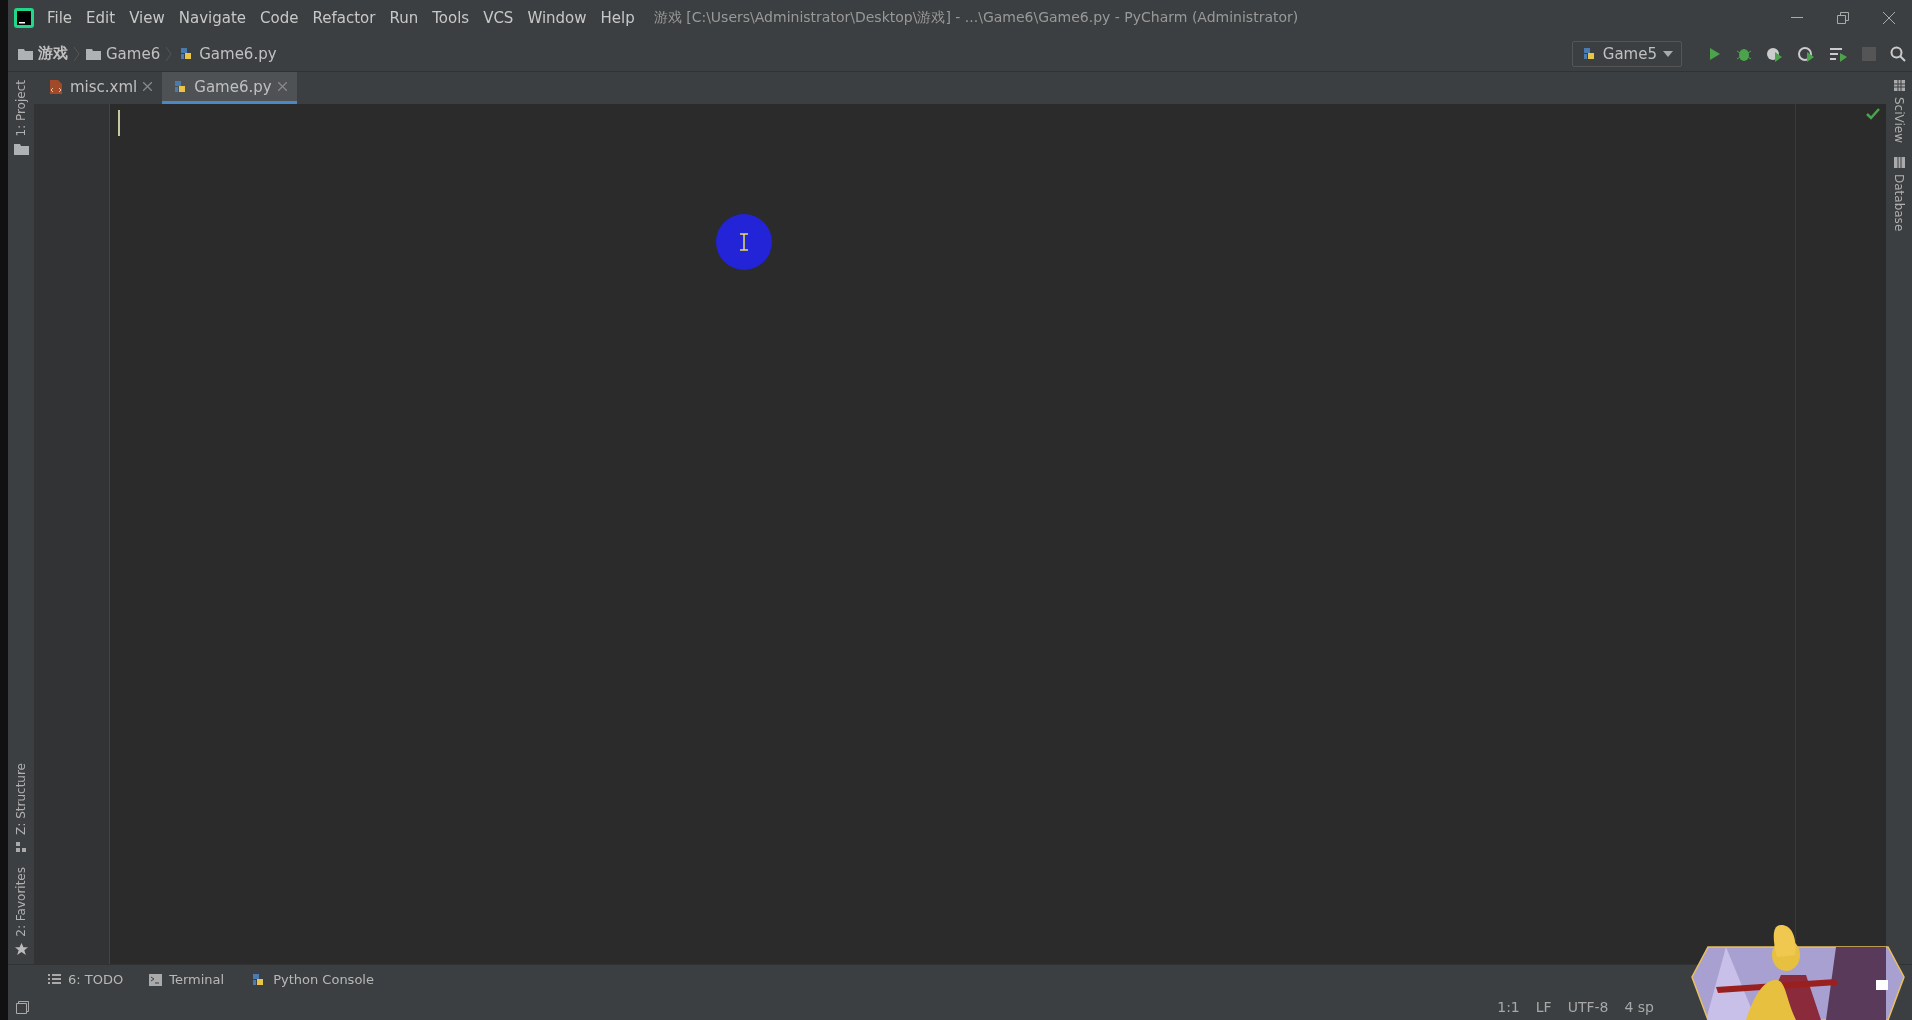  Describe the element at coordinates (187, 979) in the screenshot. I see `tool-window-button: Terminal` at that location.